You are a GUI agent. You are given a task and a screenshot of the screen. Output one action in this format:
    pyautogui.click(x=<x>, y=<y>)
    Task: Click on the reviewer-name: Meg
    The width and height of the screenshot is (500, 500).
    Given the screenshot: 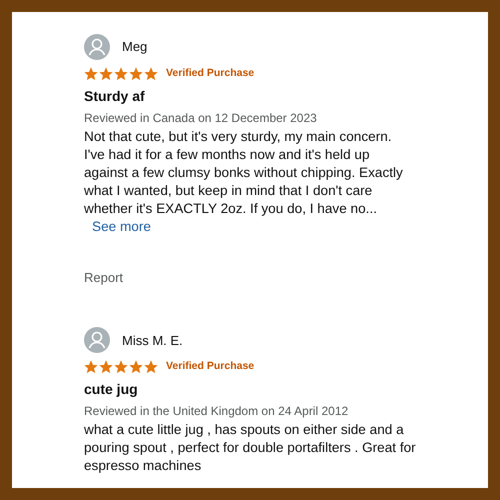 What is the action you would take?
    pyautogui.click(x=135, y=47)
    